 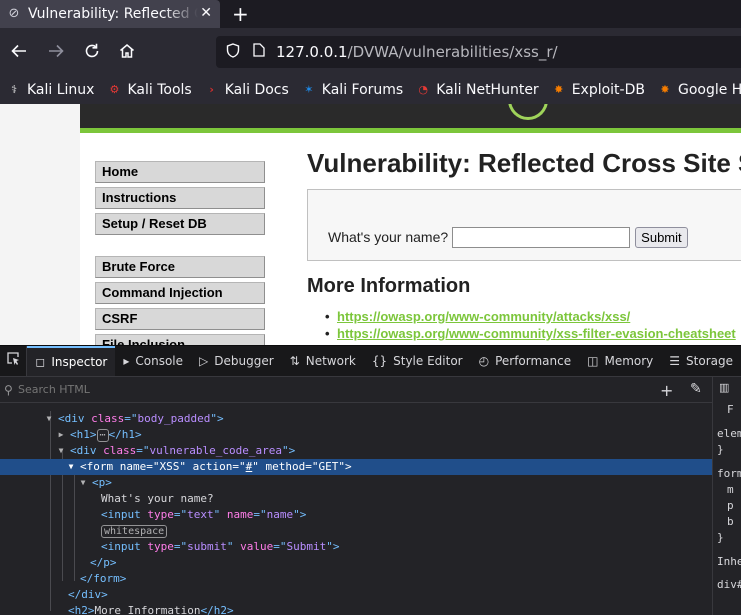 I want to click on text-node: What's your name?, so click(x=157, y=498).